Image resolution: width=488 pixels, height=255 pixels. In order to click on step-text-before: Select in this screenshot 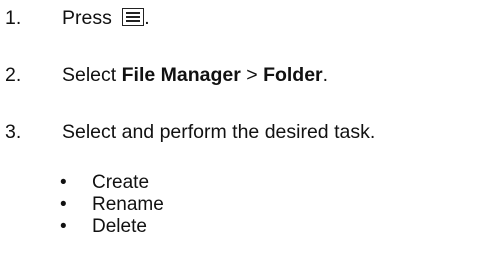, I will do `click(92, 75)`.